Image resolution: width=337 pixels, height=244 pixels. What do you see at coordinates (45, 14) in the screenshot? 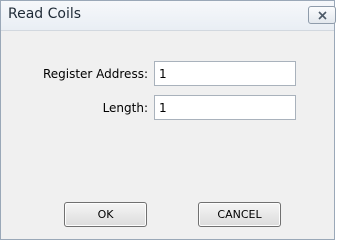
I see `window-title: Read Coils` at bounding box center [45, 14].